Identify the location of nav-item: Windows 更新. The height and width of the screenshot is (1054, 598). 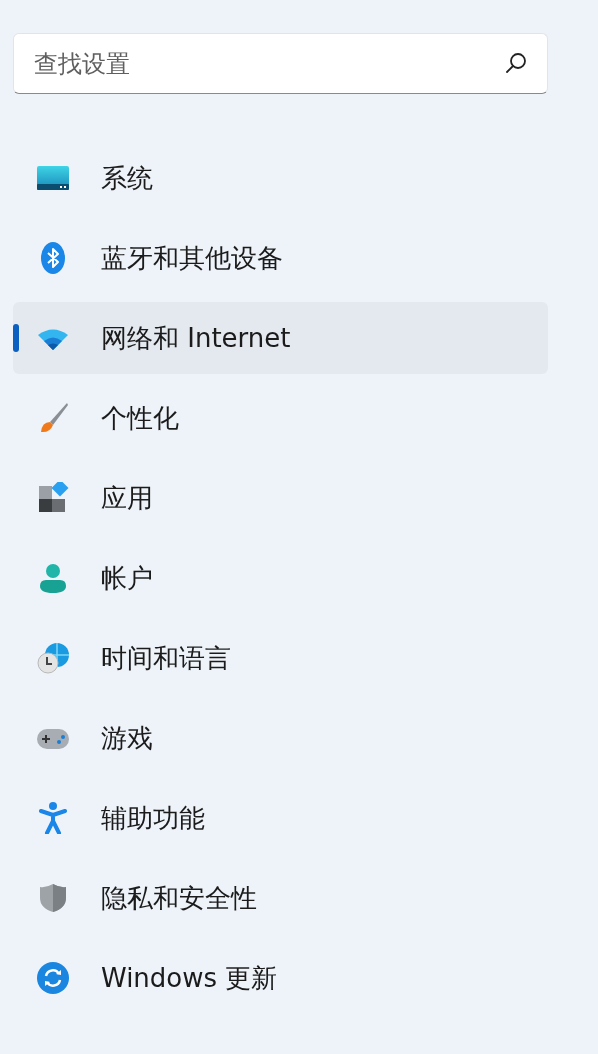
(280, 978).